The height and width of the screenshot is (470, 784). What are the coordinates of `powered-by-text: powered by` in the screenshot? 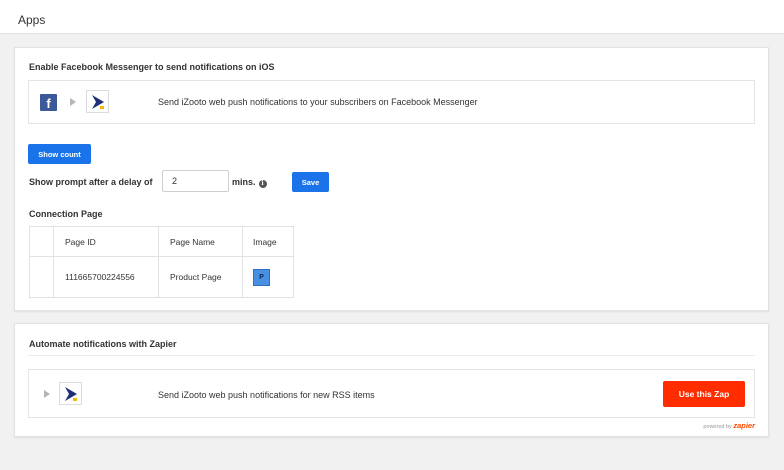 It's located at (717, 427).